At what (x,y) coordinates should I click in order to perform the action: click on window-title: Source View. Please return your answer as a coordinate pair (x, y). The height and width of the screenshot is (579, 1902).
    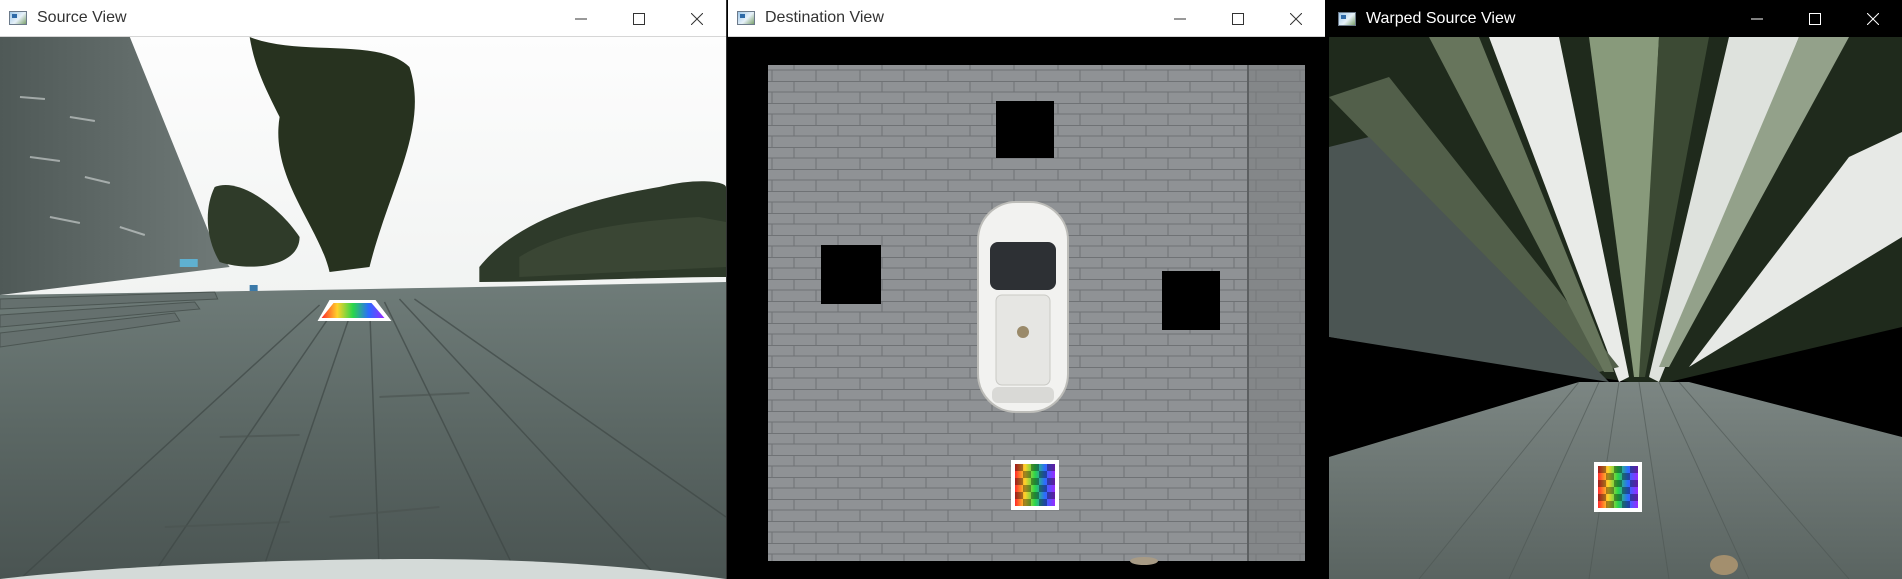
    Looking at the image, I should click on (82, 17).